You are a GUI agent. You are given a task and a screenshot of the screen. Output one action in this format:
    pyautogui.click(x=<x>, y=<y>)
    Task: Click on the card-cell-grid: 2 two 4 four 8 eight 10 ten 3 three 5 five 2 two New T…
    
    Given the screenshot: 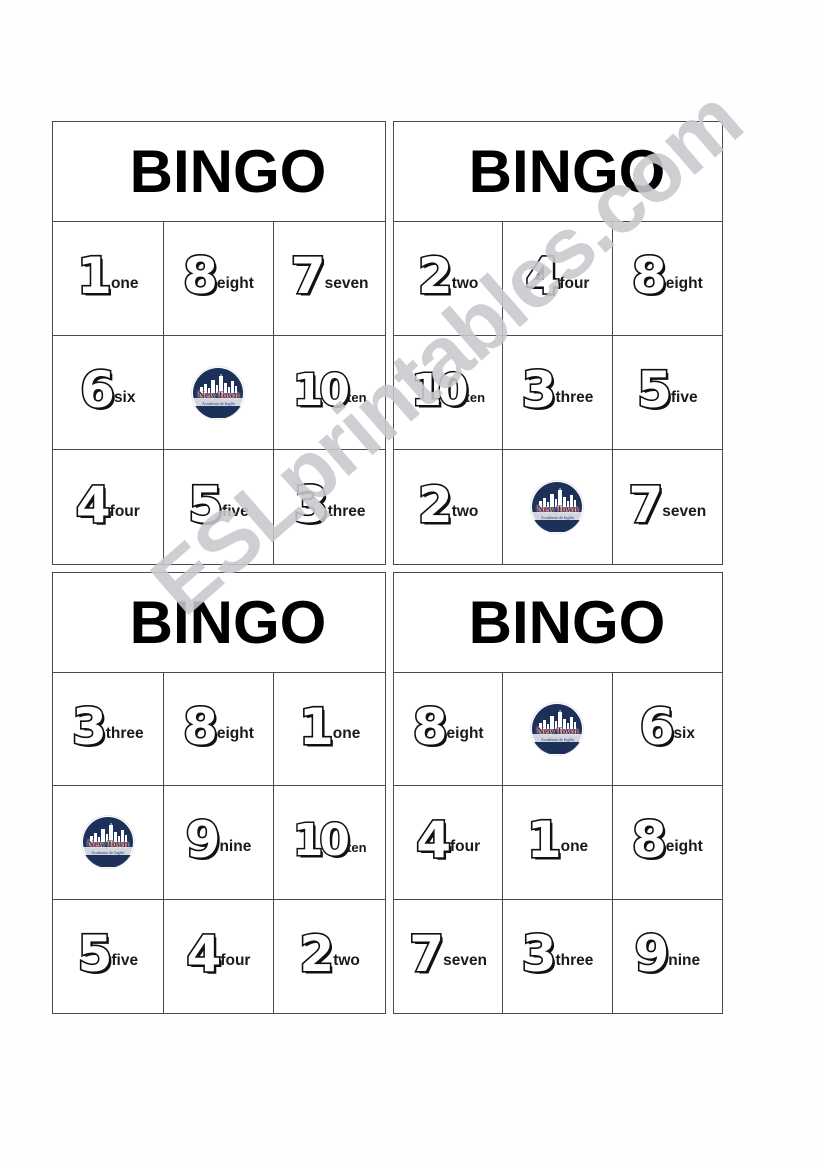 What is the action you would take?
    pyautogui.click(x=558, y=393)
    